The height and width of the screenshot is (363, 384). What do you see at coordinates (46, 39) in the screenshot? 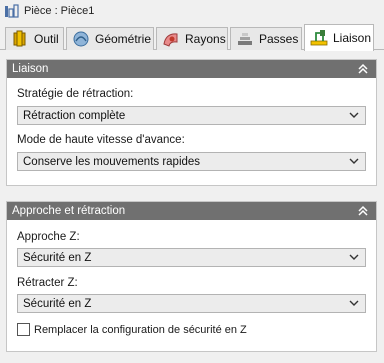
I see `tab-label: Outil` at bounding box center [46, 39].